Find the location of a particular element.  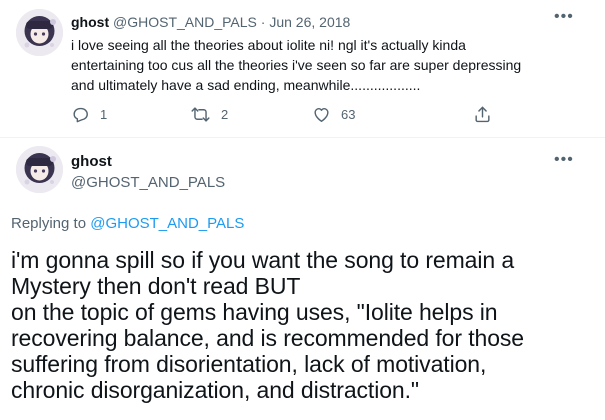

reply-count: 1 is located at coordinates (104, 114).